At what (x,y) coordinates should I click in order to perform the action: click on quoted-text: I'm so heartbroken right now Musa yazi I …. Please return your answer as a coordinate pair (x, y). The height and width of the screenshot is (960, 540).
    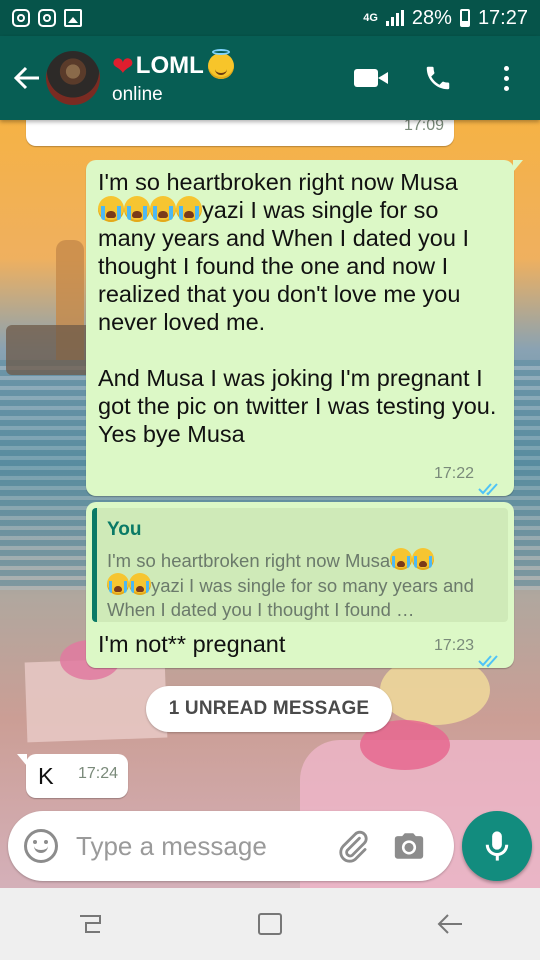
    Looking at the image, I should click on (302, 585).